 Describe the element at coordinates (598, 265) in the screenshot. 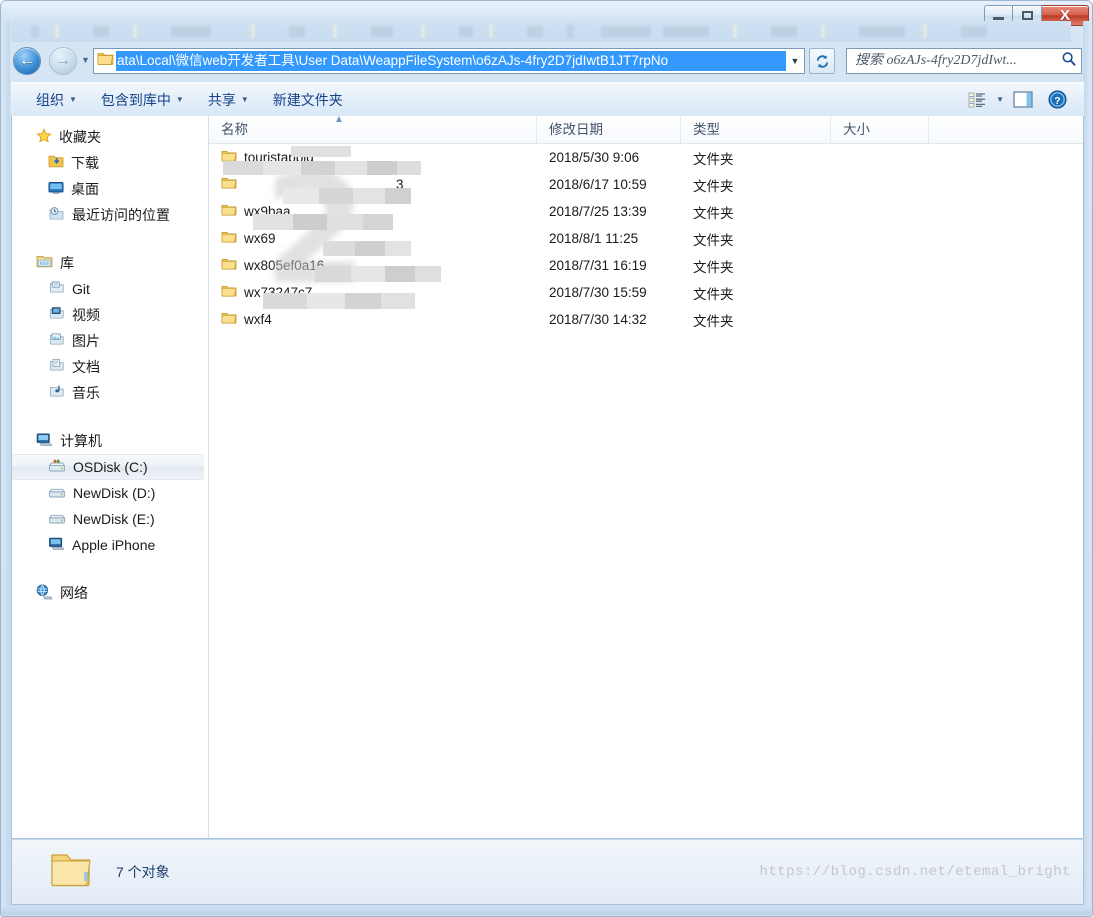

I see `file-date-cell: 2018/7/31 16:19` at that location.